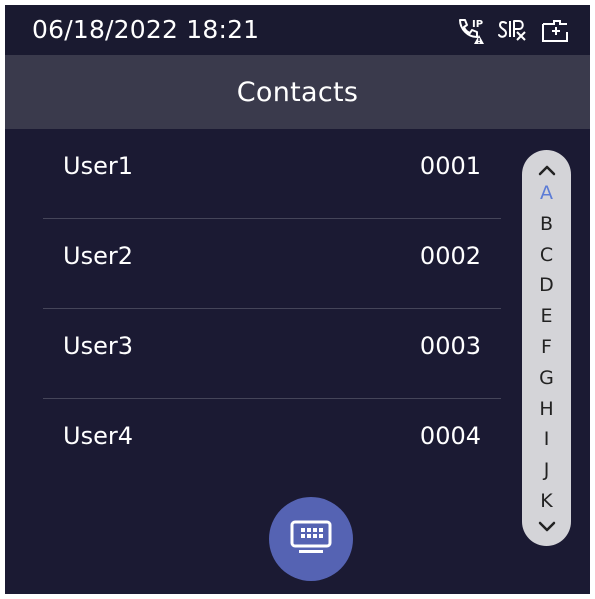 This screenshot has width=595, height=599. What do you see at coordinates (547, 170) in the screenshot?
I see `chevron-up-icon` at bounding box center [547, 170].